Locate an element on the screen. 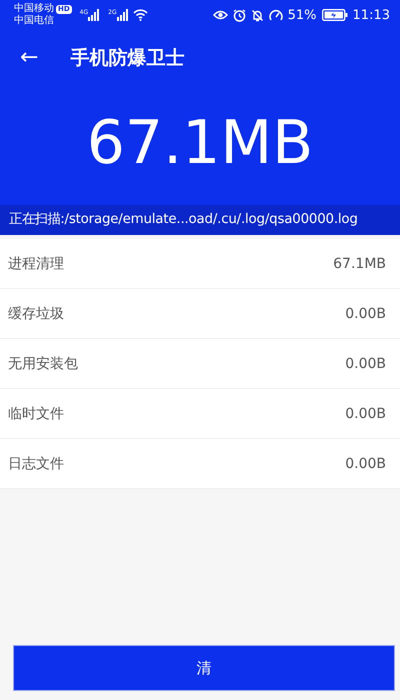  category-name: 临时文件 is located at coordinates (36, 413).